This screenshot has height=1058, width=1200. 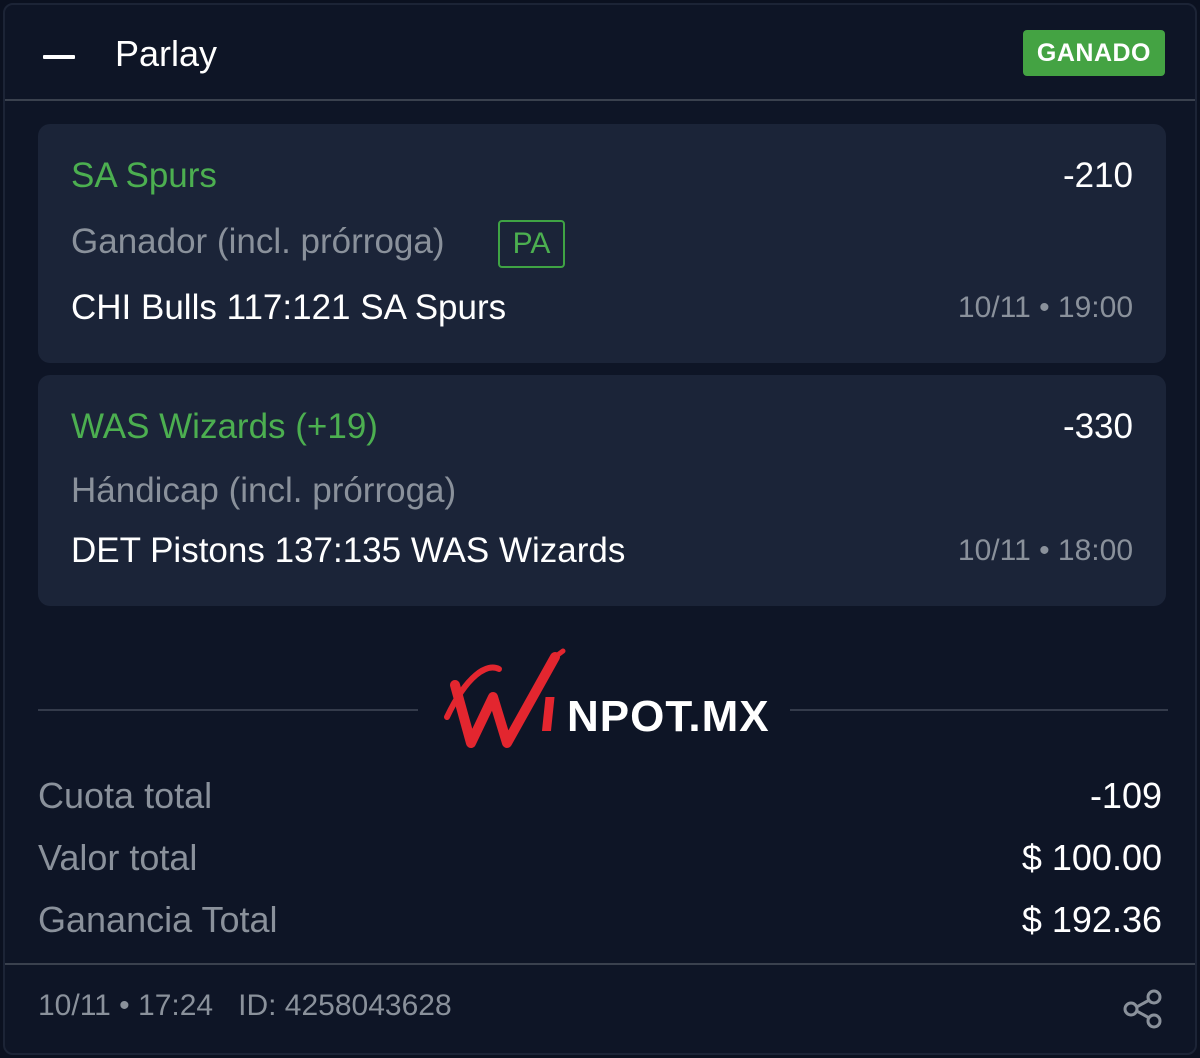 What do you see at coordinates (600, 964) in the screenshot?
I see `footer-divider` at bounding box center [600, 964].